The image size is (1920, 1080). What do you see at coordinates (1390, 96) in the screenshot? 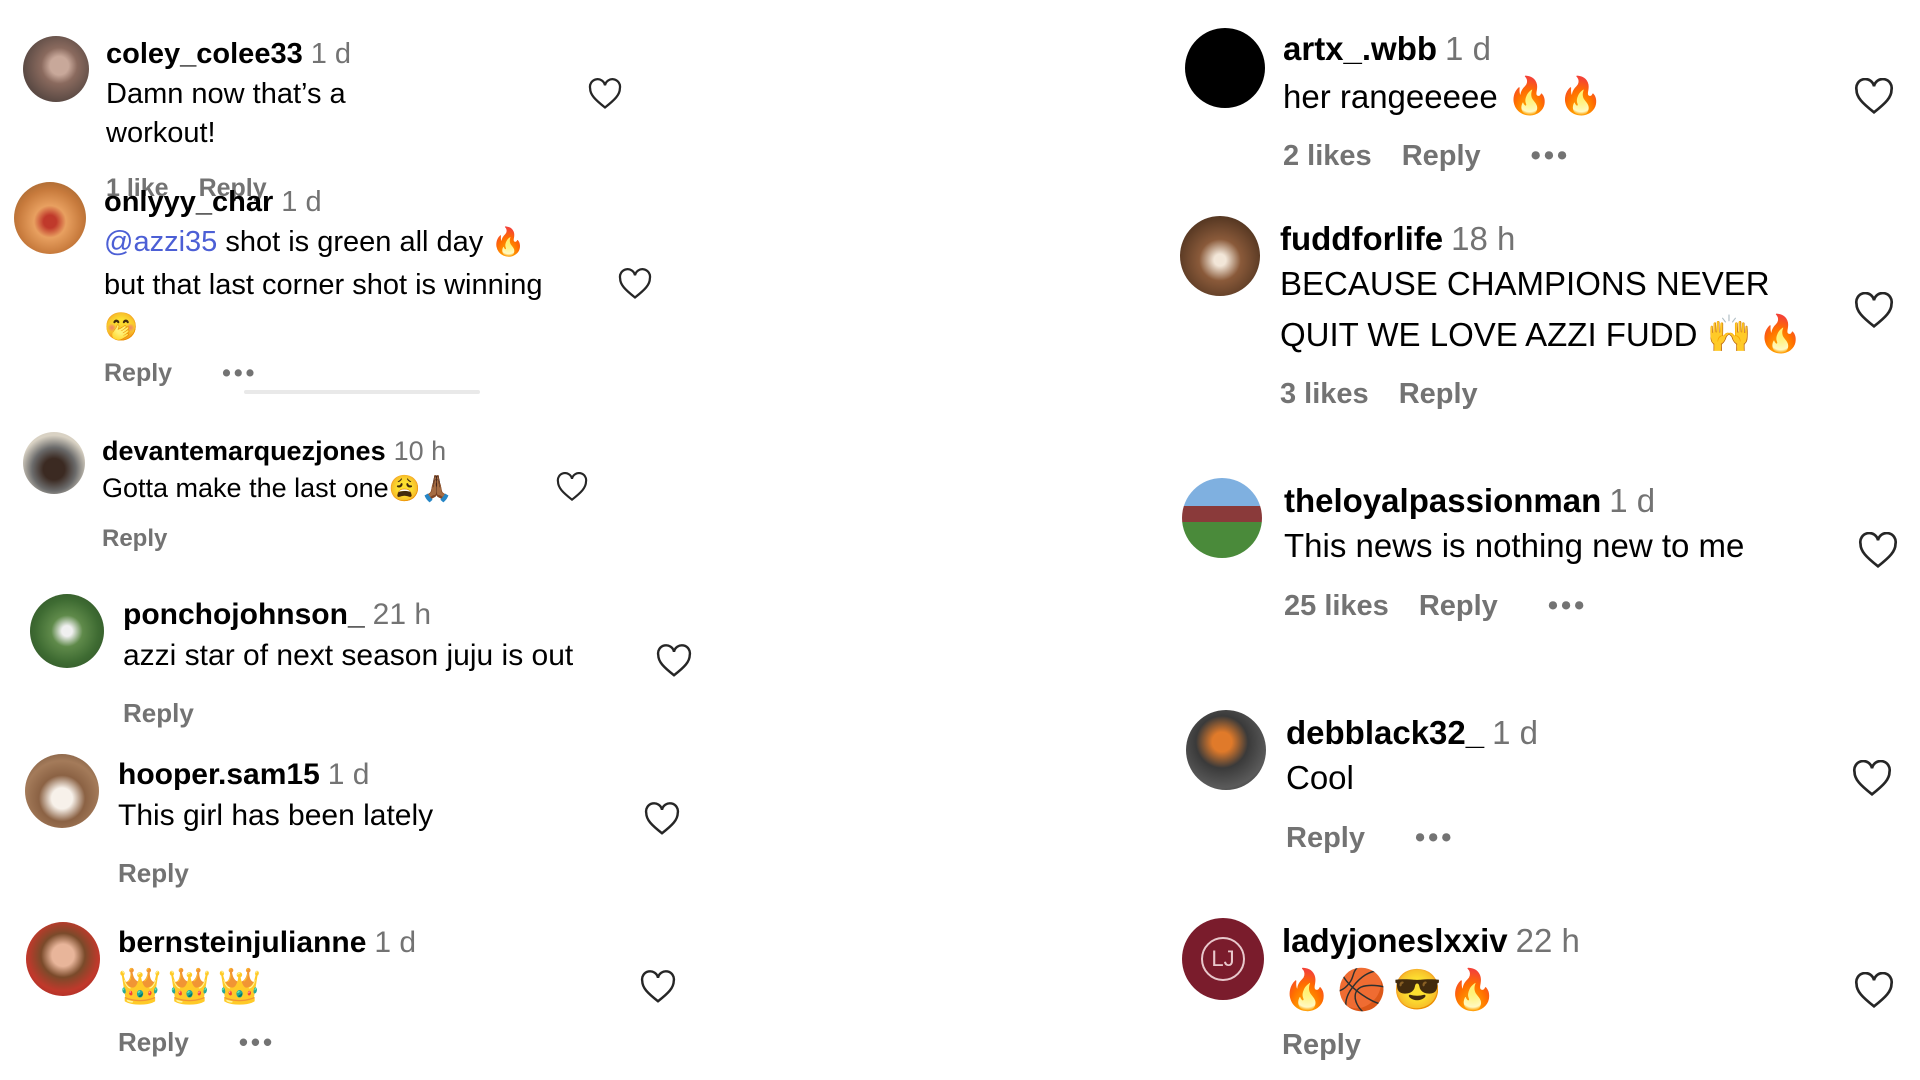
I see `comment-text: her rangeeeee` at bounding box center [1390, 96].